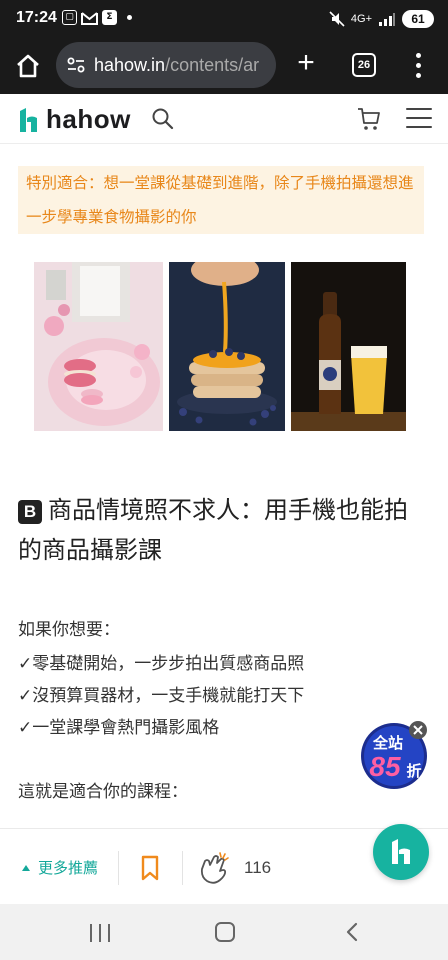 This screenshot has width=448, height=960. What do you see at coordinates (215, 868) in the screenshot?
I see `clap-icon` at bounding box center [215, 868].